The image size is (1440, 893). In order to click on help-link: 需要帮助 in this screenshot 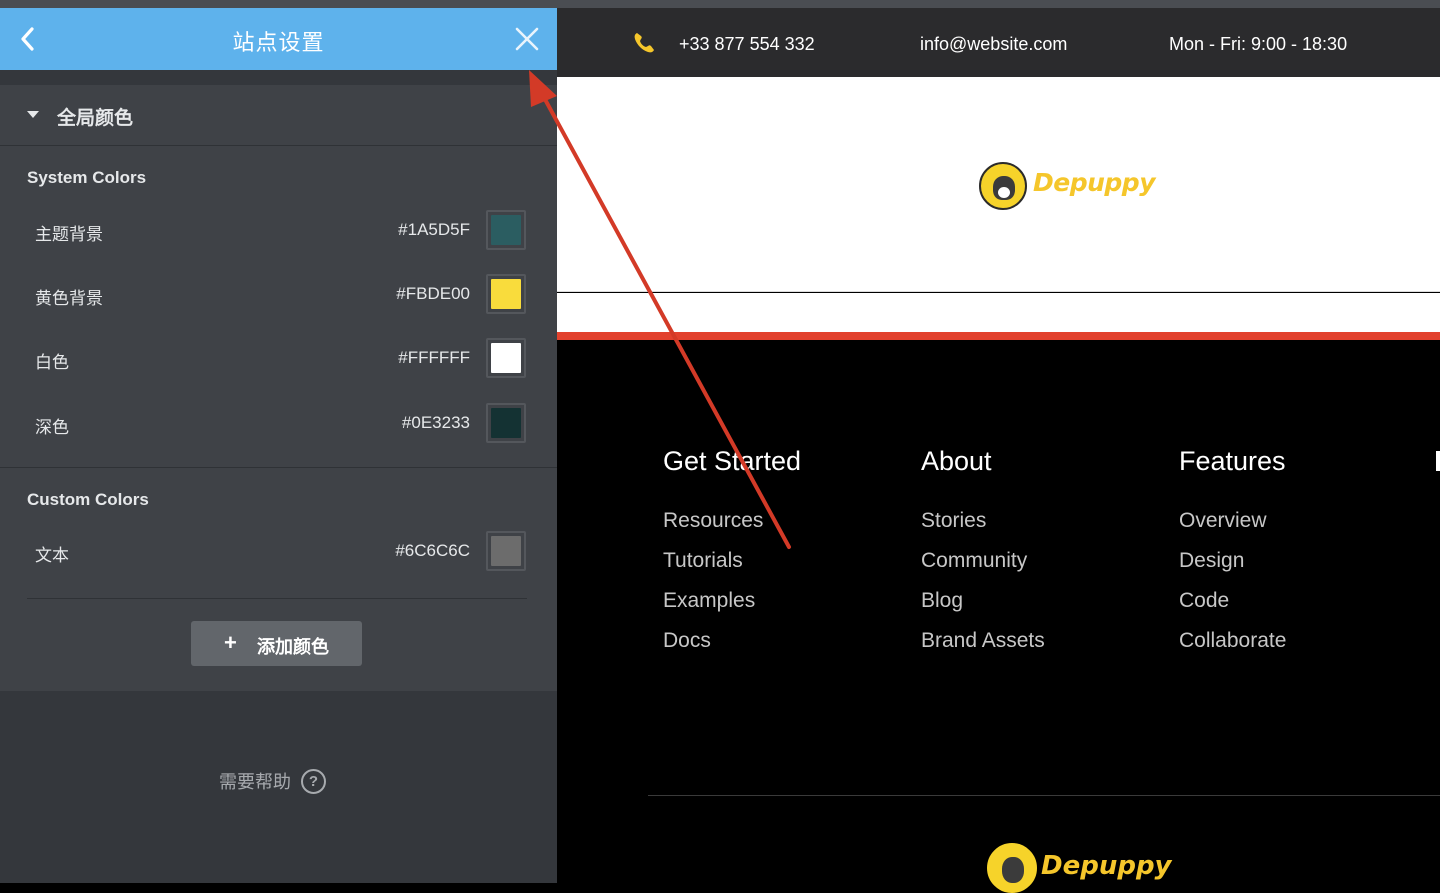, I will do `click(255, 781)`.